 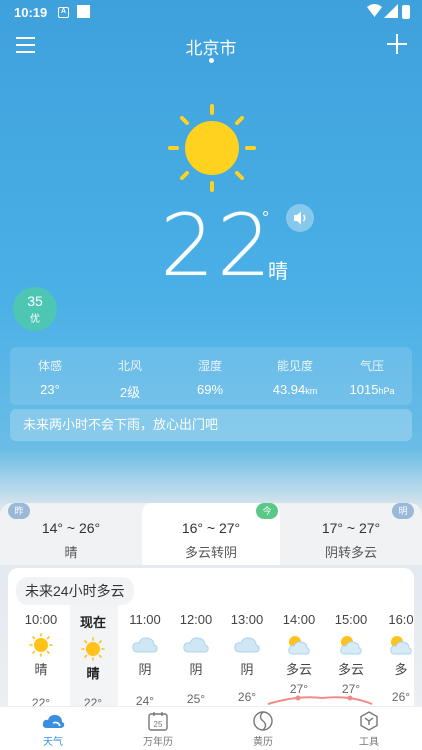 I want to click on notification-square-icon, so click(x=83, y=11).